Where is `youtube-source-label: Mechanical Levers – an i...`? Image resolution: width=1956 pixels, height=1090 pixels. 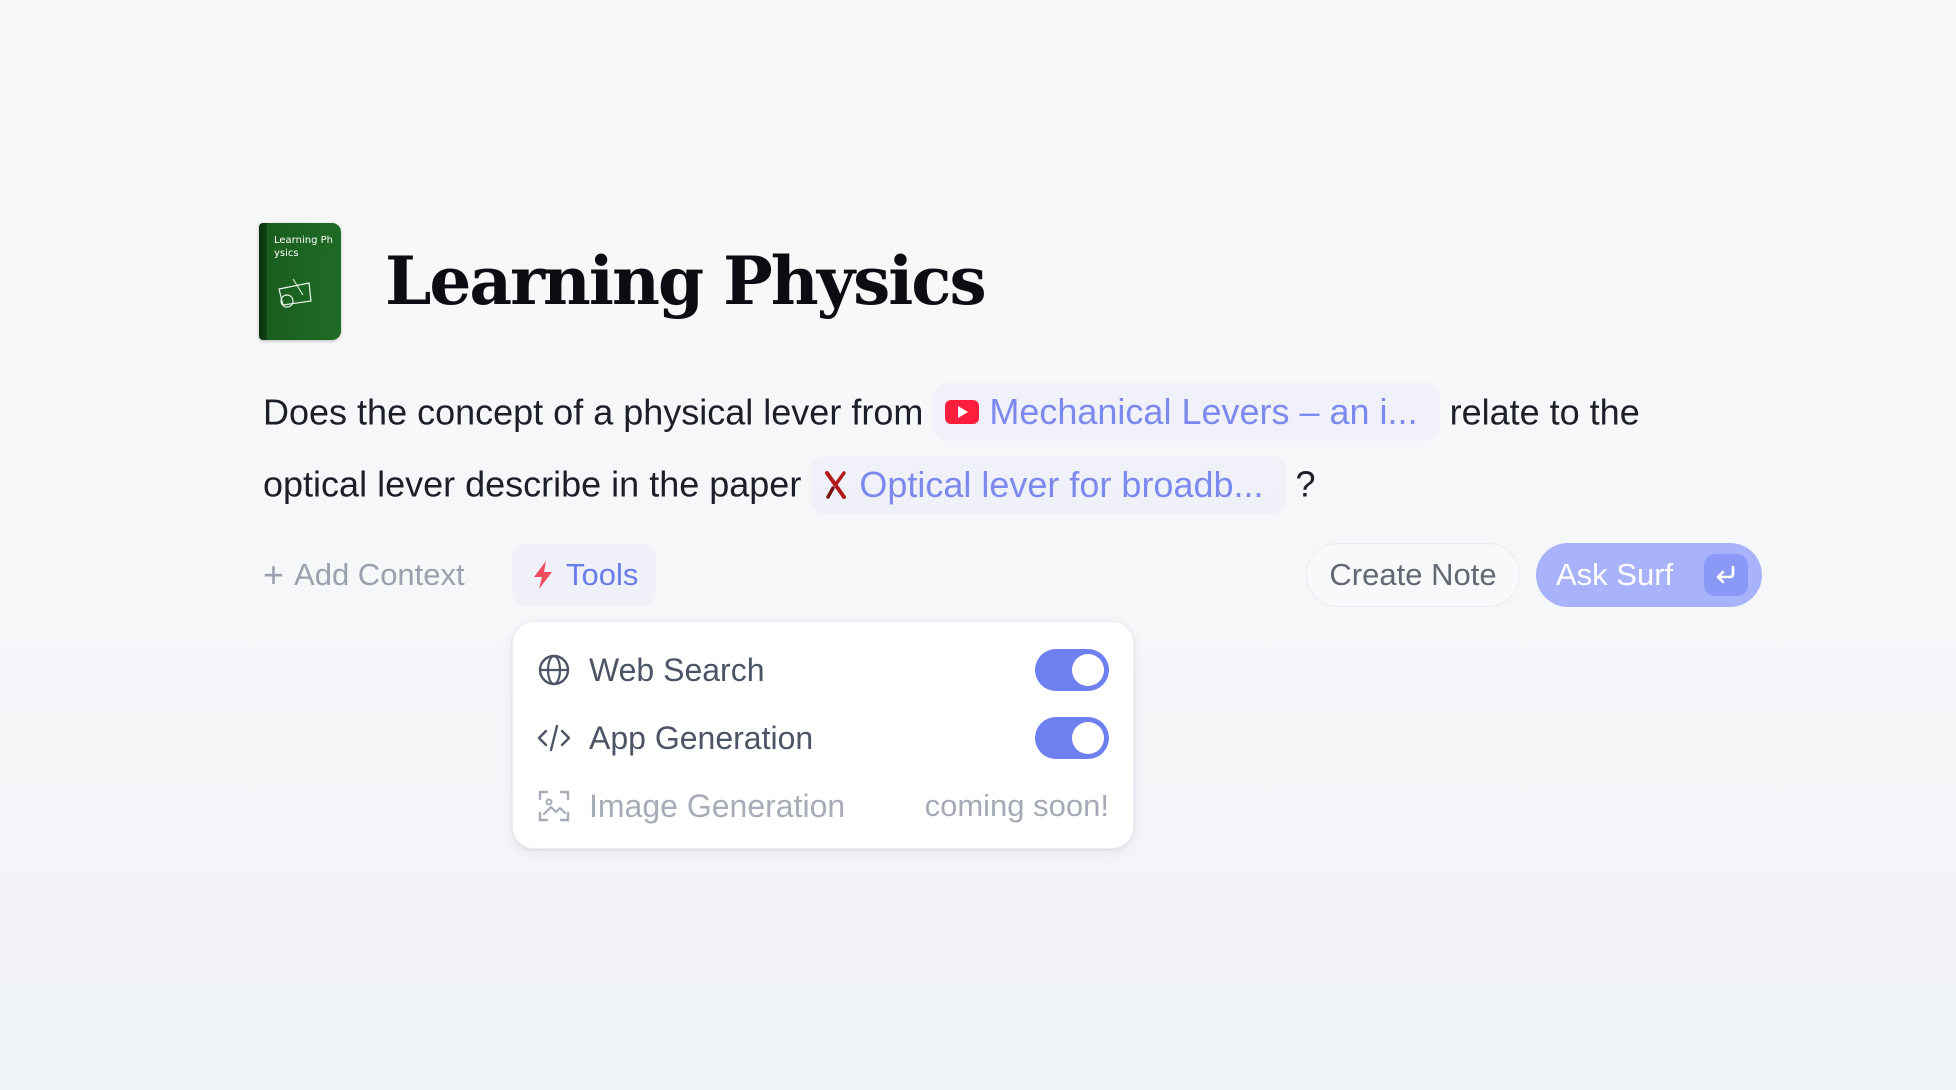
youtube-source-label: Mechanical Levers – an i... is located at coordinates (1203, 412).